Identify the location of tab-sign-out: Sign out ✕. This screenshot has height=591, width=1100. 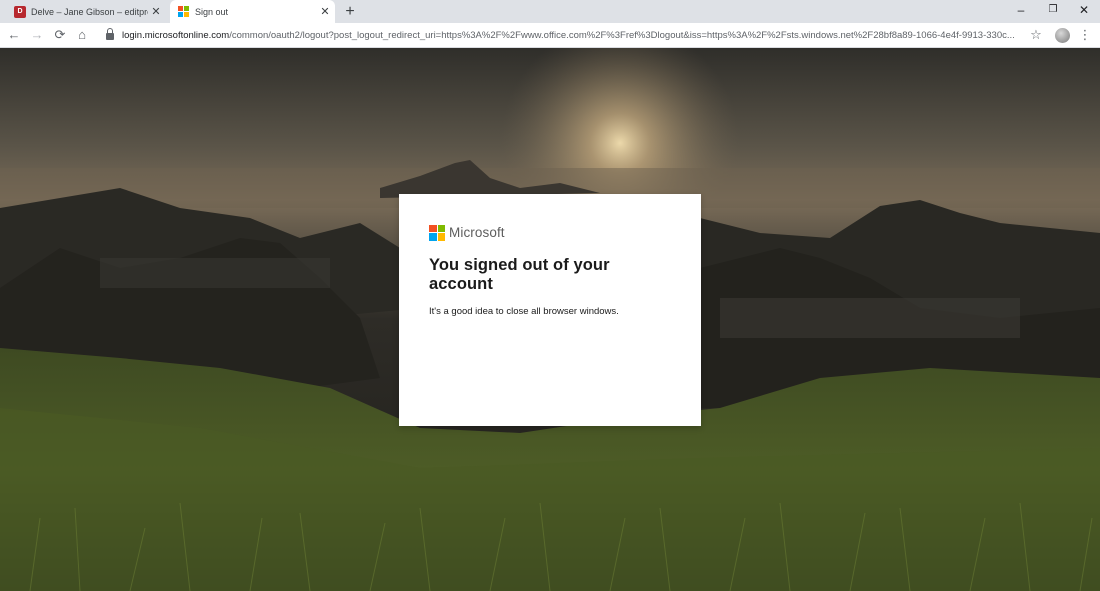
(252, 11).